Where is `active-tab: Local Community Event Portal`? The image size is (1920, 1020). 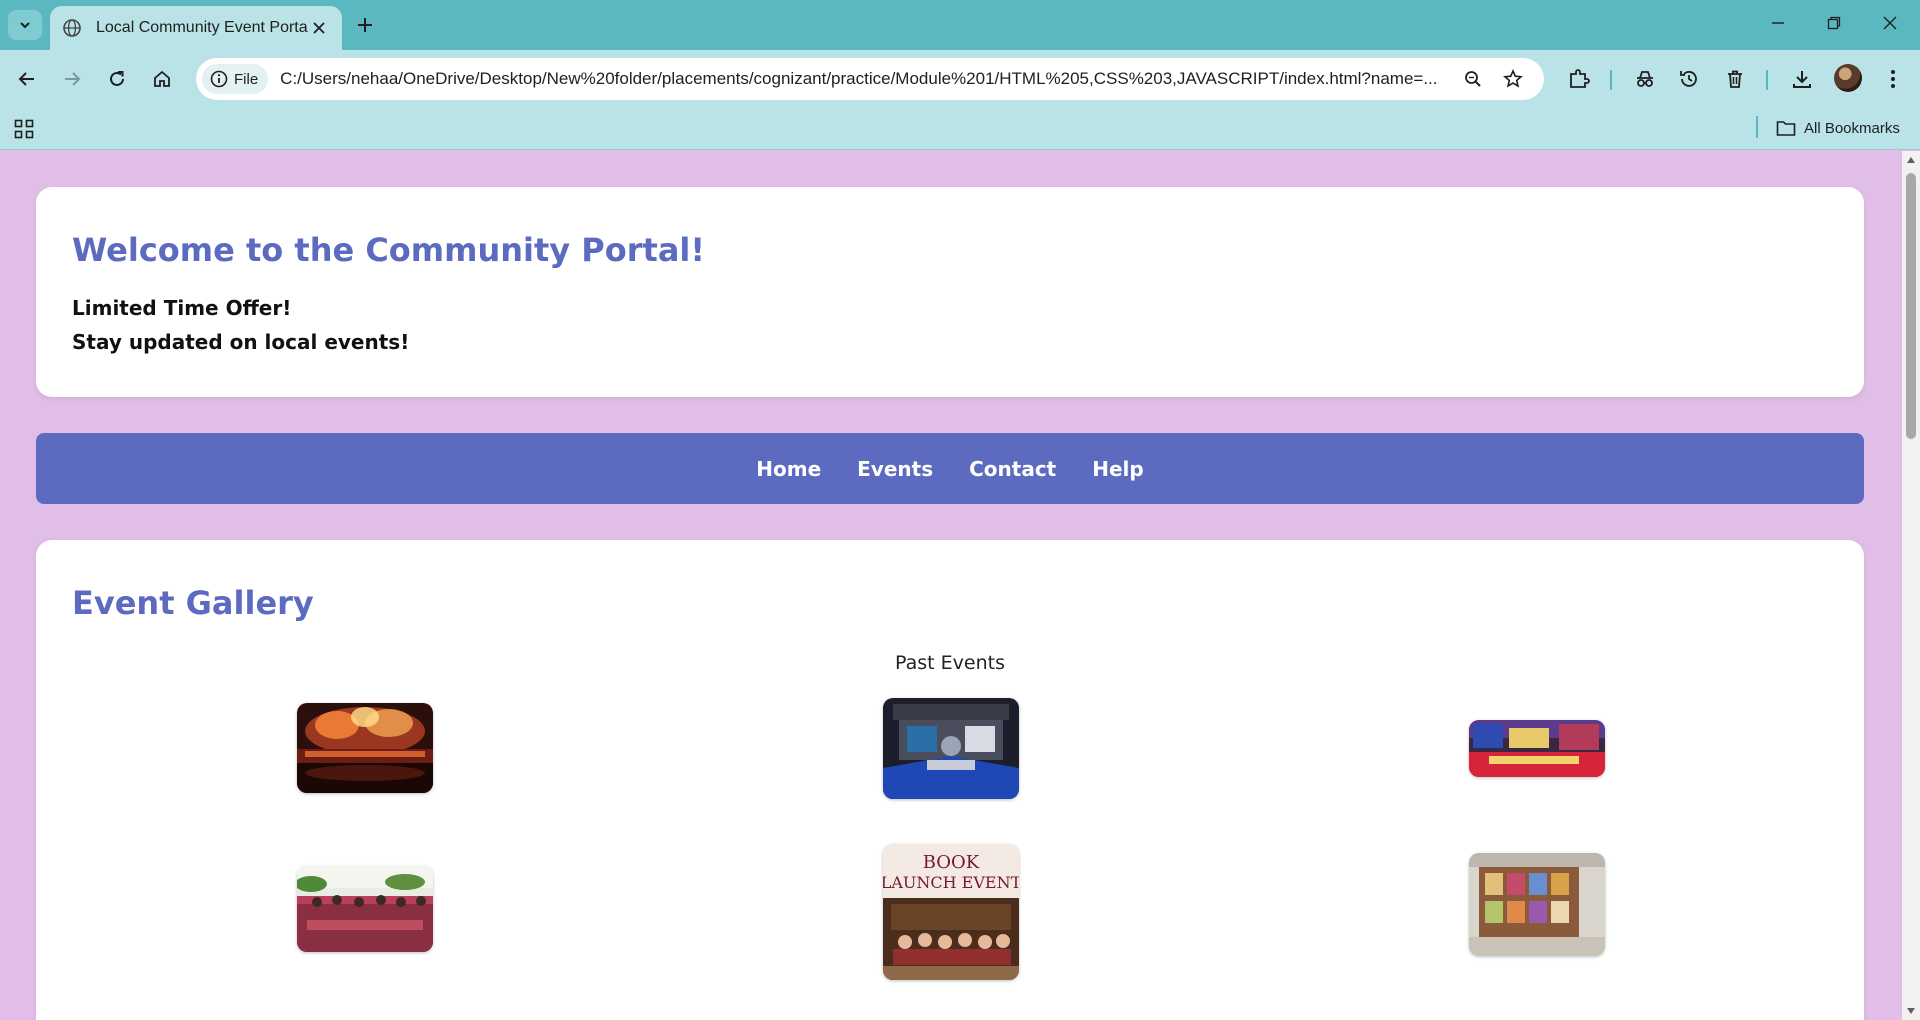 active-tab: Local Community Event Portal is located at coordinates (196, 28).